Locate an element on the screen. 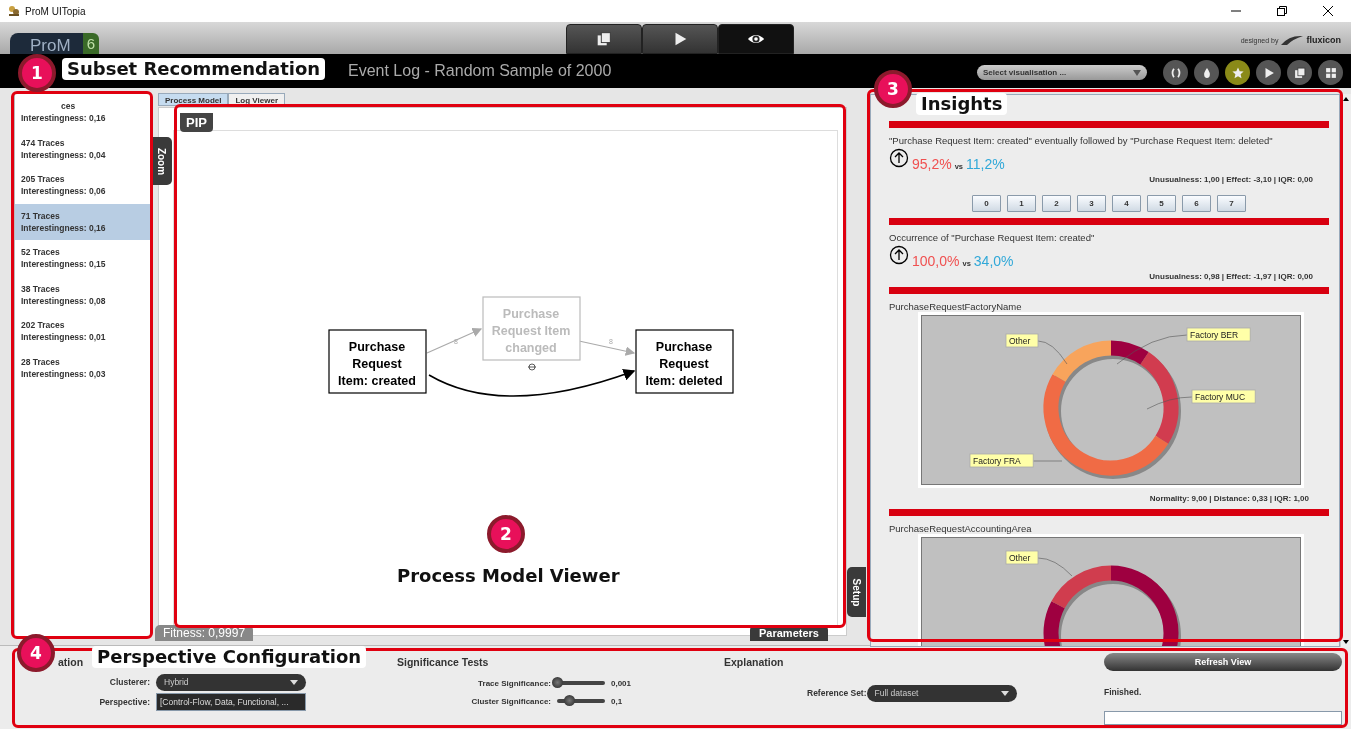 The image size is (1351, 729). subset-item: 474 Traces Interestingness: 0,04 is located at coordinates (82, 148).